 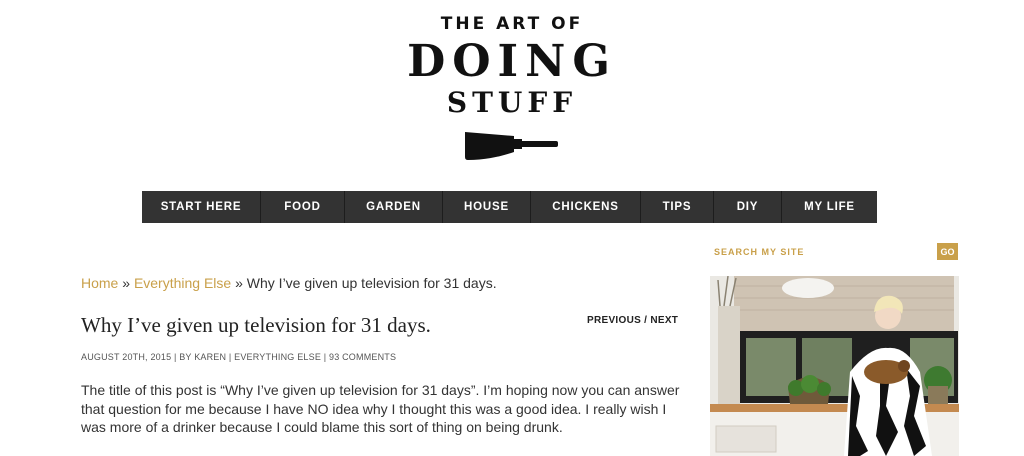 I want to click on previous-post-link: PREVIOUS, so click(x=614, y=320).